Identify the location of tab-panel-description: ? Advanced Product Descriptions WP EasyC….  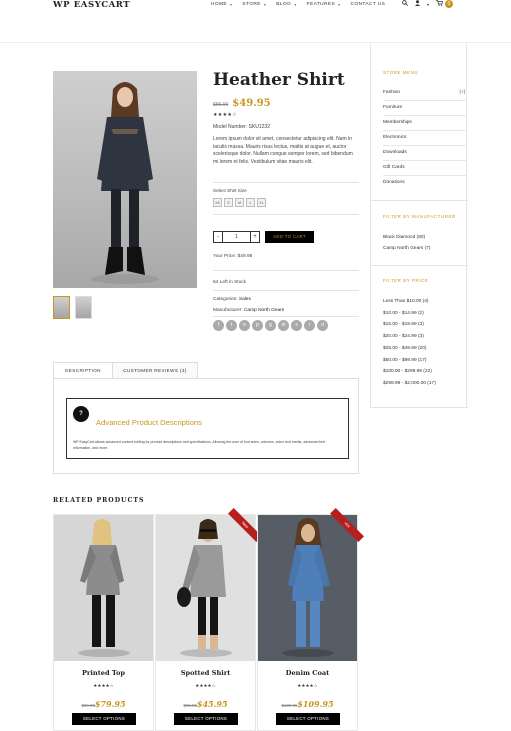
(206, 426).